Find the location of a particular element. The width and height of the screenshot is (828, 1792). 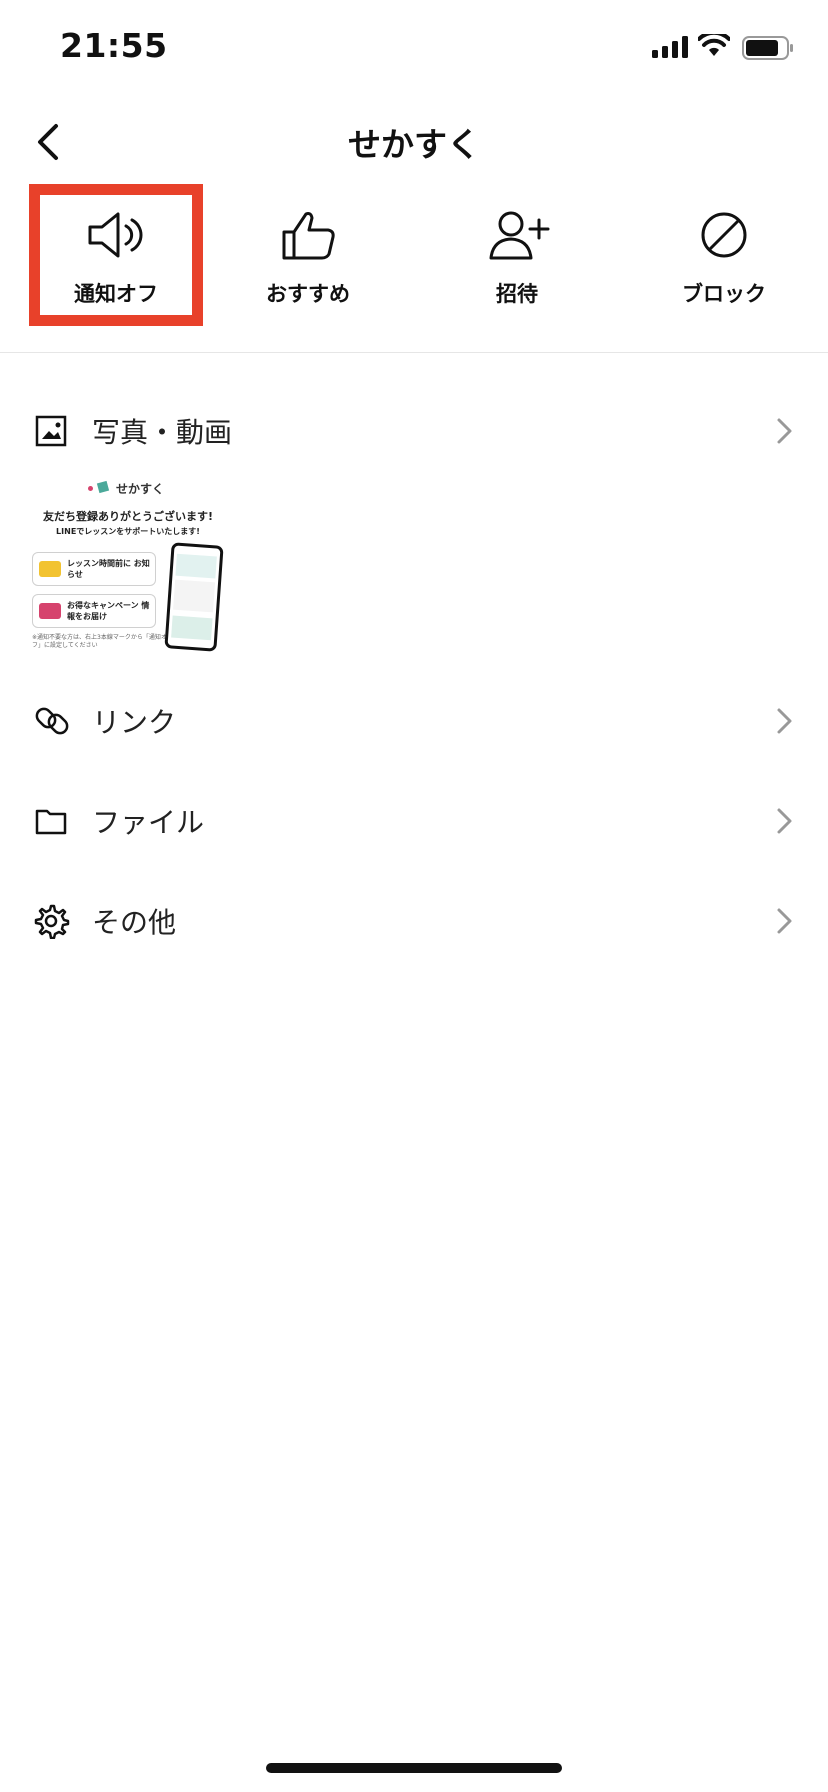

nav-bar: せかすく is located at coordinates (414, 142).